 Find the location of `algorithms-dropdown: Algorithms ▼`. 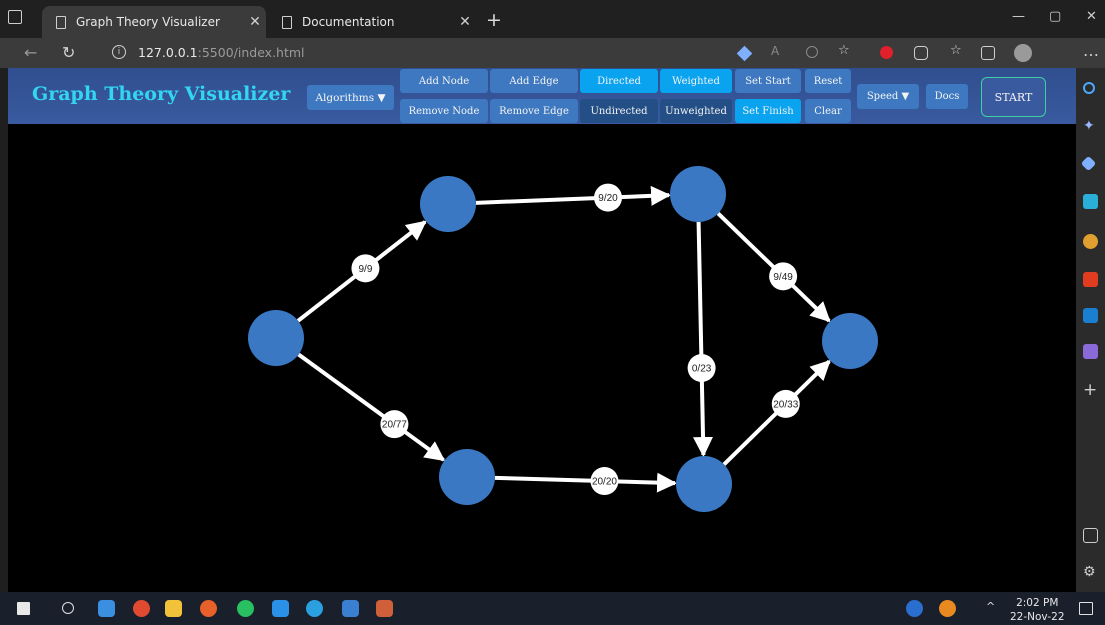

algorithms-dropdown: Algorithms ▼ is located at coordinates (350, 97).